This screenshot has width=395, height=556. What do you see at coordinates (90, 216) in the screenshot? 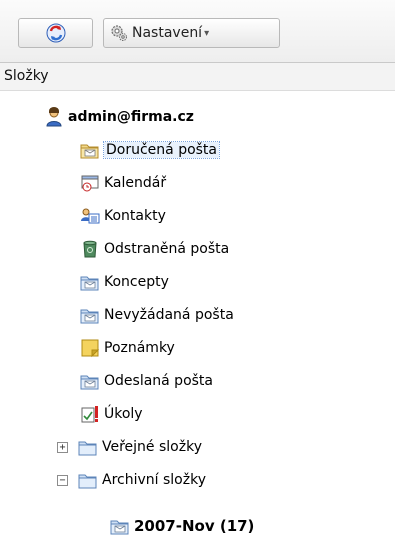
I see `contacts-icon` at bounding box center [90, 216].